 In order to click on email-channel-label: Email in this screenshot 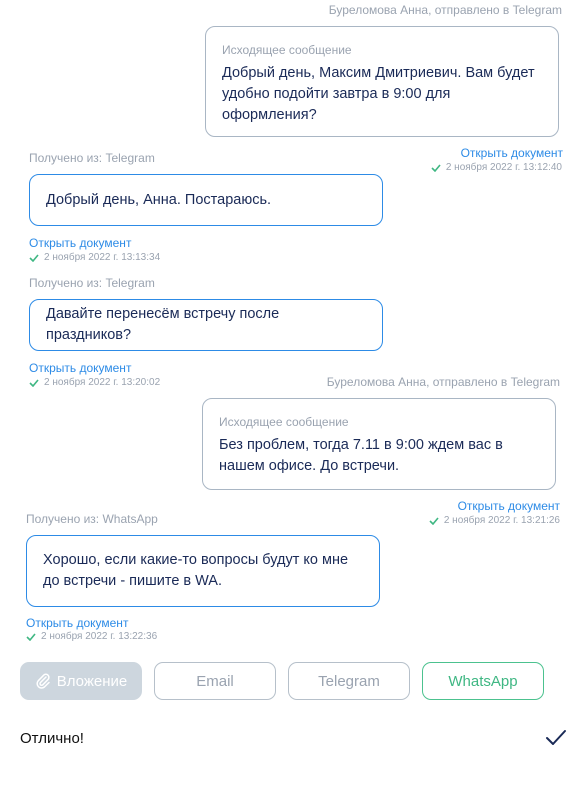, I will do `click(215, 681)`.